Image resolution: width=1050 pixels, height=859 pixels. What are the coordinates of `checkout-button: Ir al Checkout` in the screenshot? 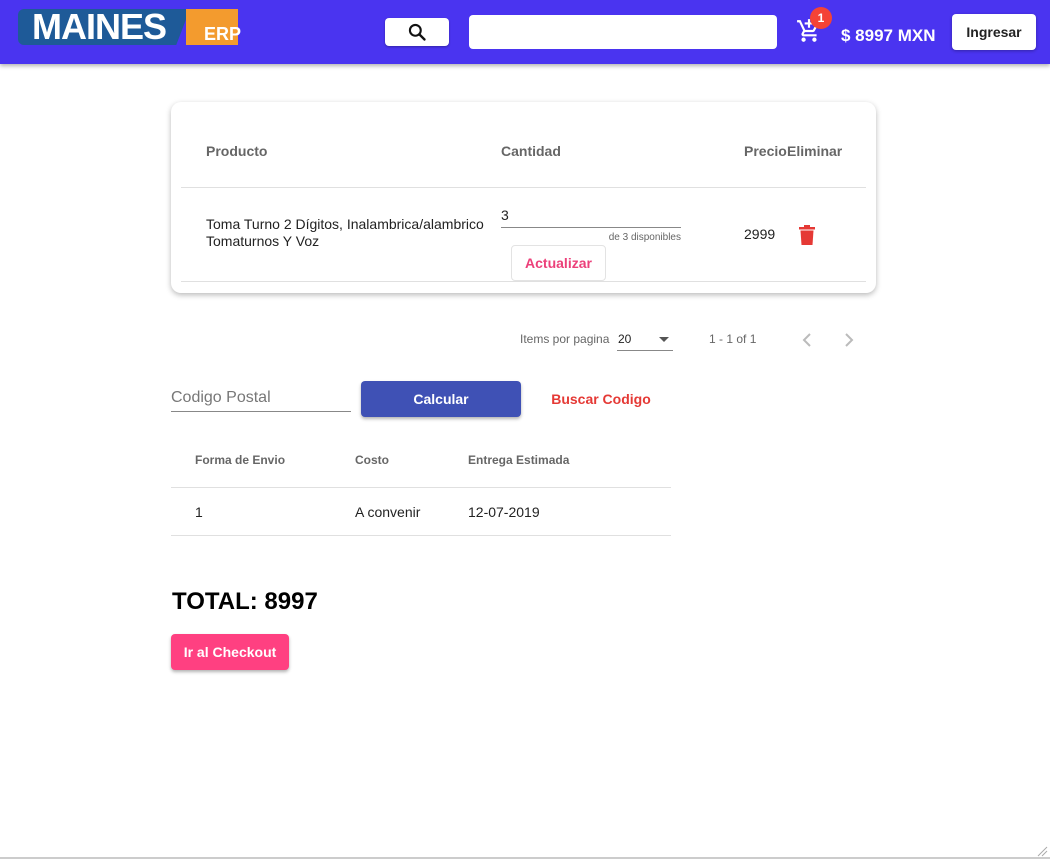 It's located at (230, 652).